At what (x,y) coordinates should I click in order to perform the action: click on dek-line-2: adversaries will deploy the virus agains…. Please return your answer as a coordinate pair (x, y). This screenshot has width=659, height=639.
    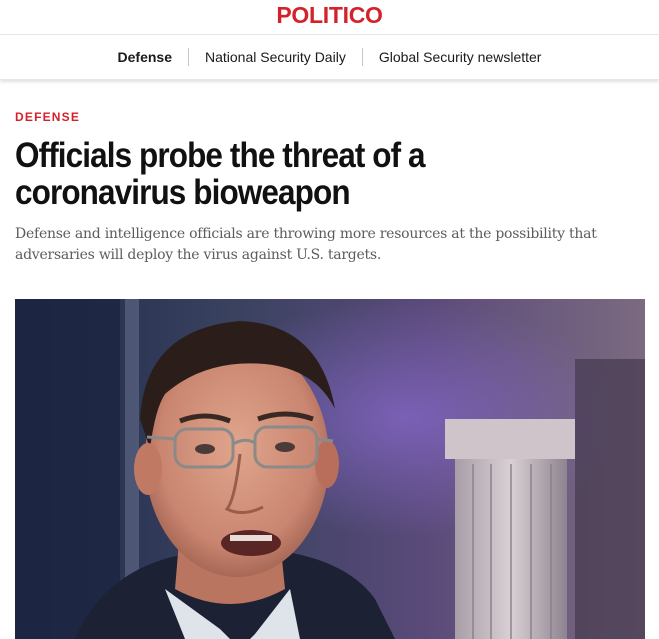
    Looking at the image, I should click on (198, 255).